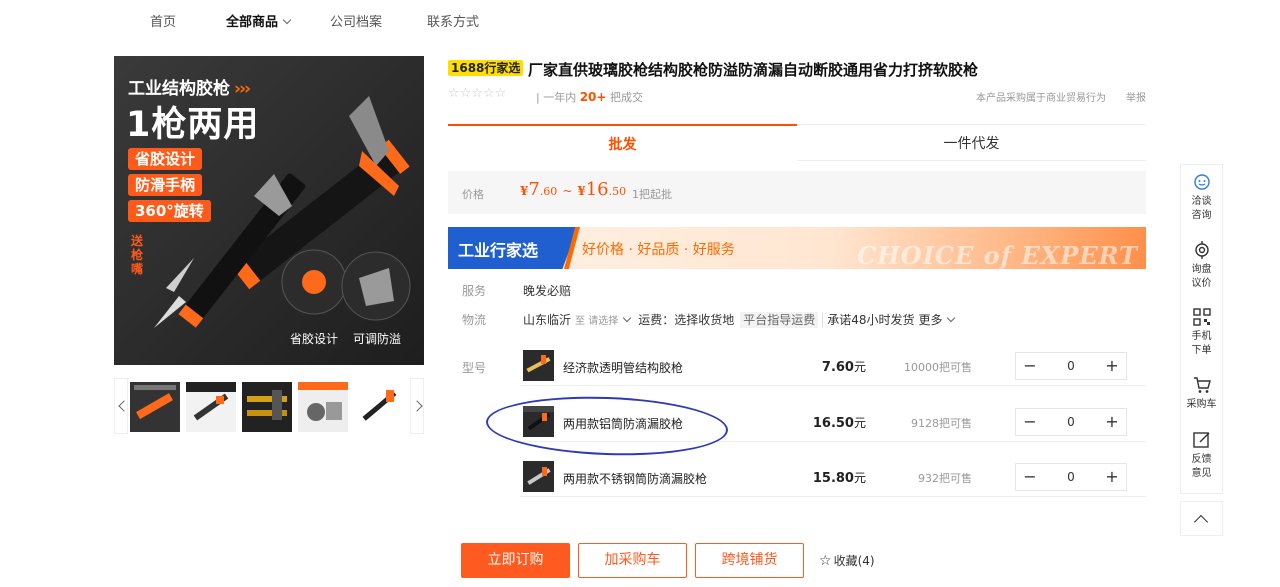  I want to click on side-toolbar: 洽谈咨询 询盘议价 手机下单 采购车 反馈意见, so click(1201, 329).